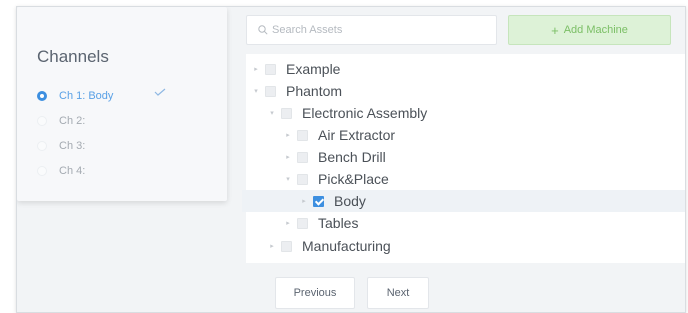 This screenshot has width=688, height=313. Describe the element at coordinates (398, 293) in the screenshot. I see `next-button: Next` at that location.